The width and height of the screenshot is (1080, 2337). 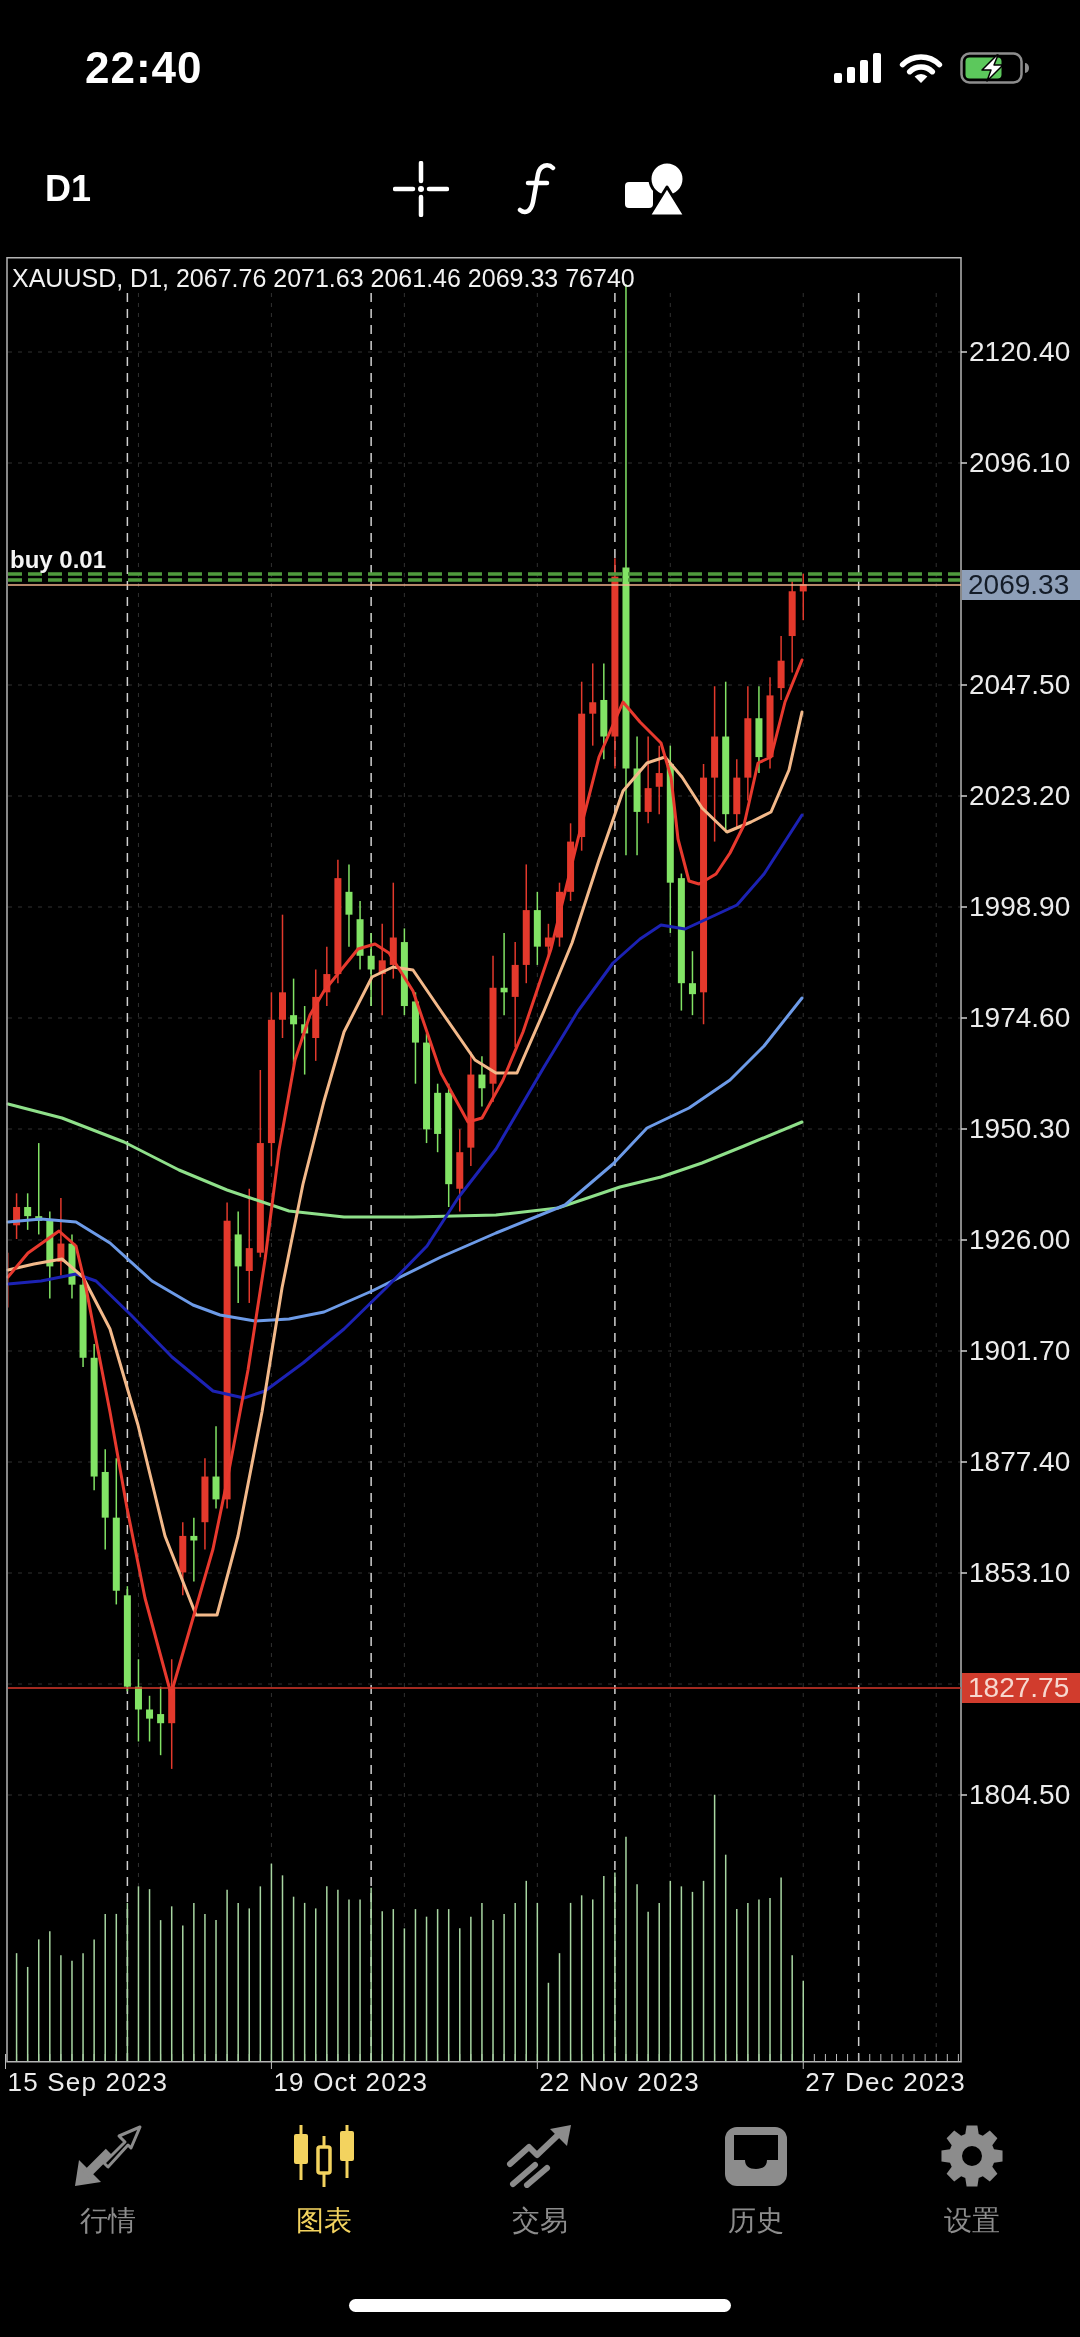 What do you see at coordinates (921, 68) in the screenshot?
I see `wifi-icon` at bounding box center [921, 68].